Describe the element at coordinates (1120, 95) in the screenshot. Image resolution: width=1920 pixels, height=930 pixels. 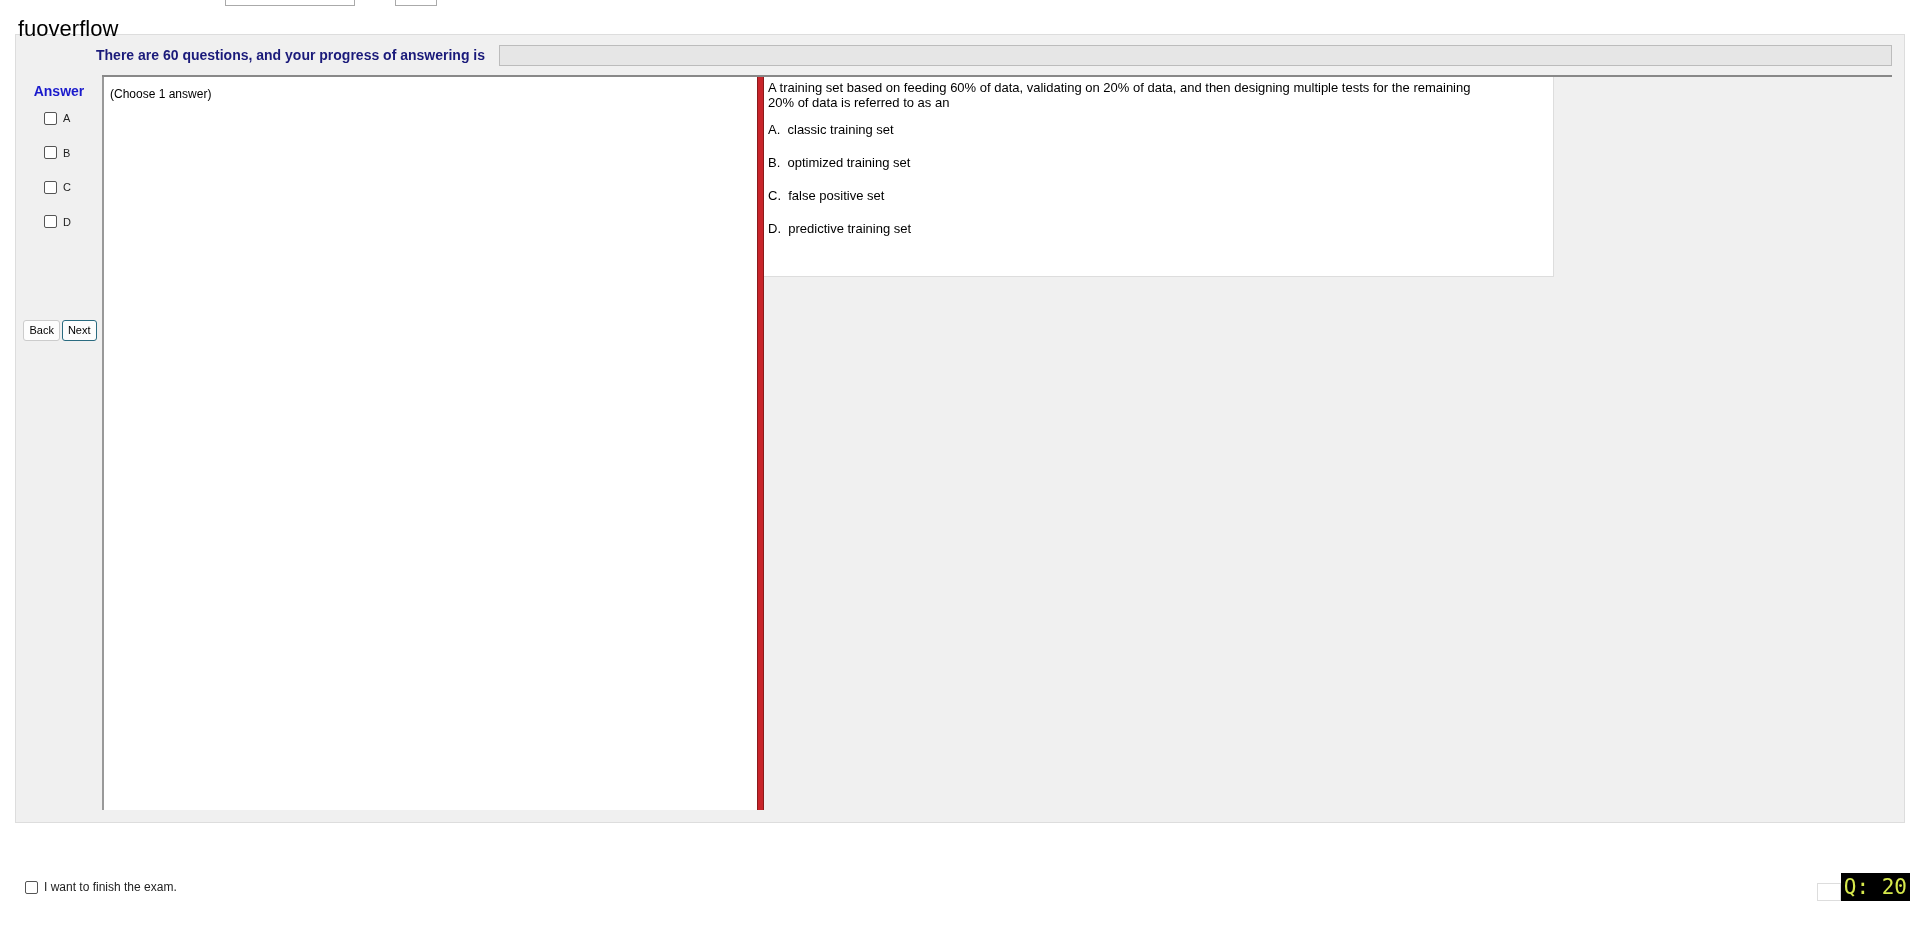
I see `question-text: A training set based on feeding 60% of data, validating on 20% of data, and then designing multiple tests for the remaining 20% of data is referred to as an` at that location.